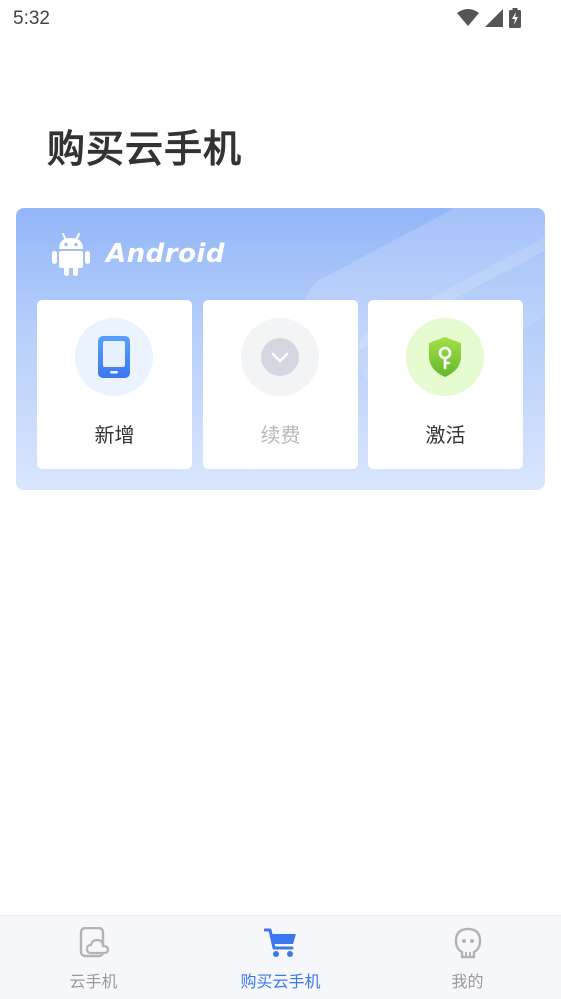 The width and height of the screenshot is (561, 999). Describe the element at coordinates (280, 20) in the screenshot. I see `status-bar: 5:32` at that location.